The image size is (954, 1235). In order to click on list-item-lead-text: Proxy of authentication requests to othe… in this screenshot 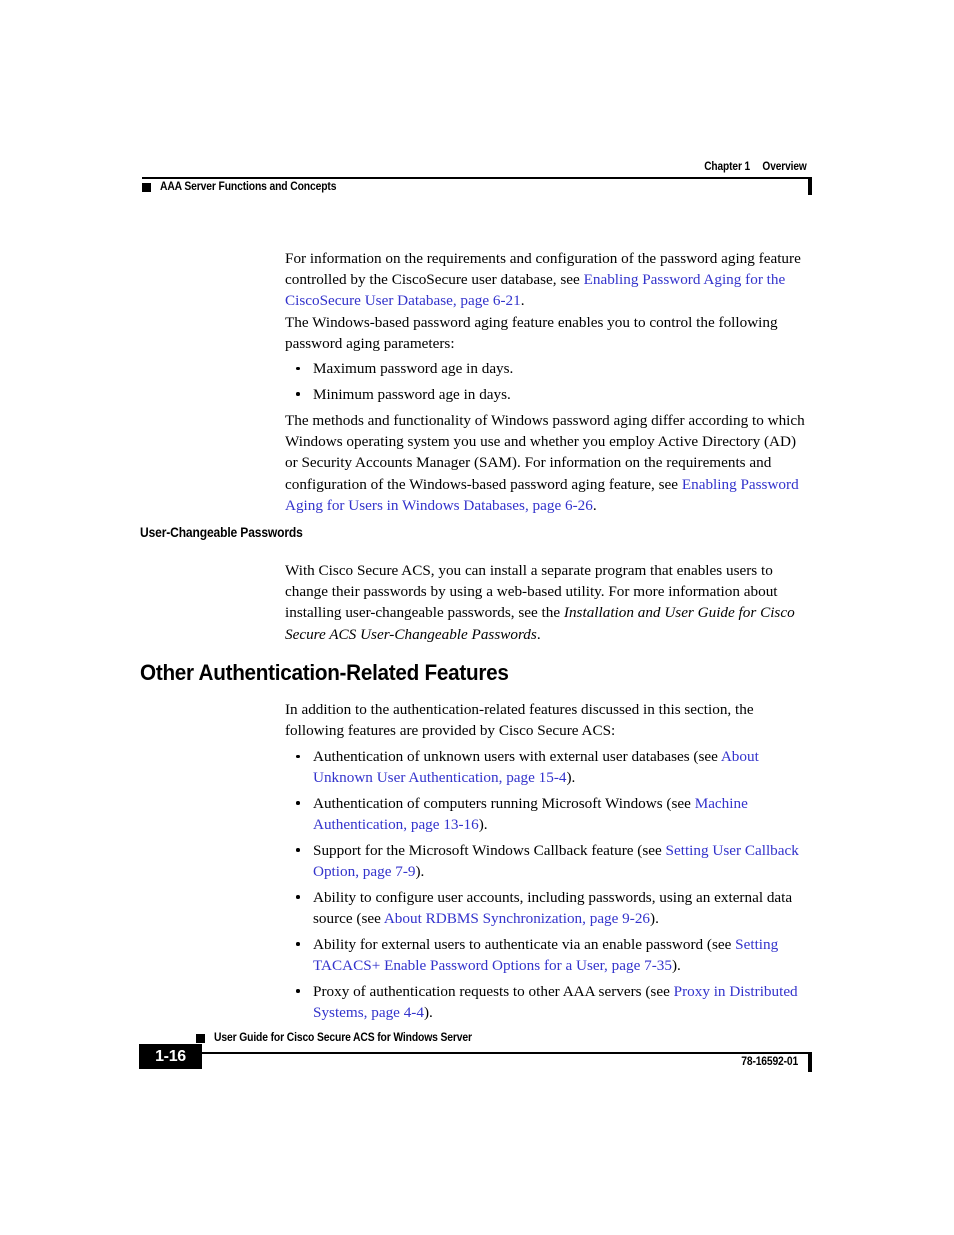, I will do `click(493, 991)`.